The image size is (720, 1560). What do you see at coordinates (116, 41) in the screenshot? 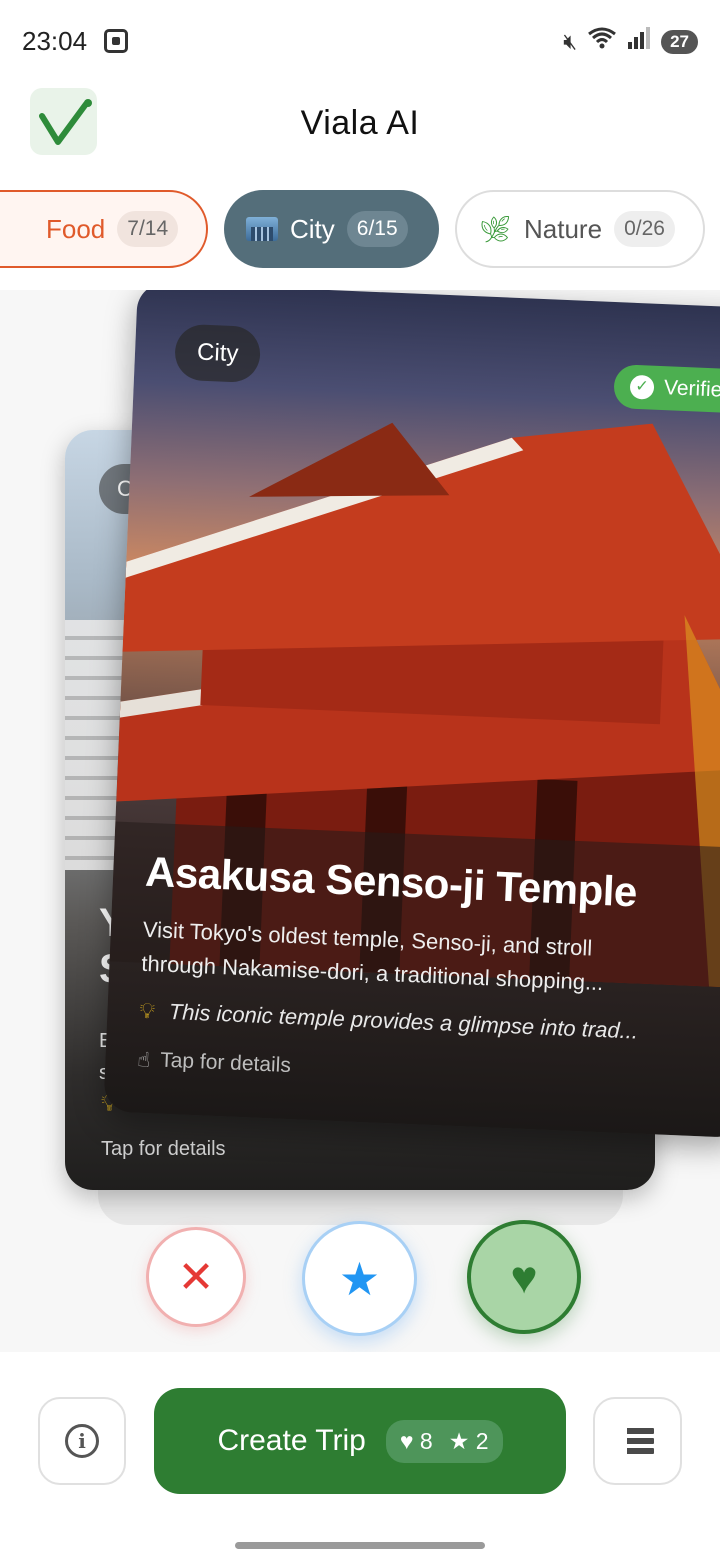
I see `screen-record-icon` at bounding box center [116, 41].